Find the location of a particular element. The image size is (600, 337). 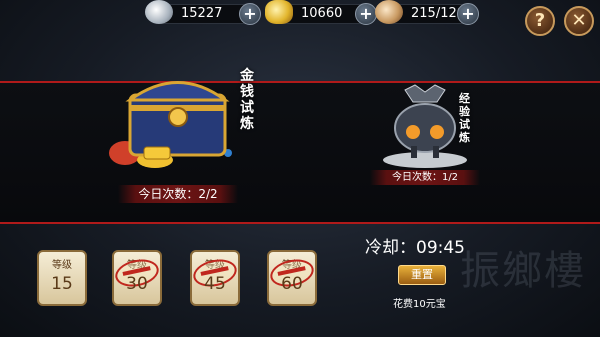

band-bottom-border is located at coordinates (300, 223).